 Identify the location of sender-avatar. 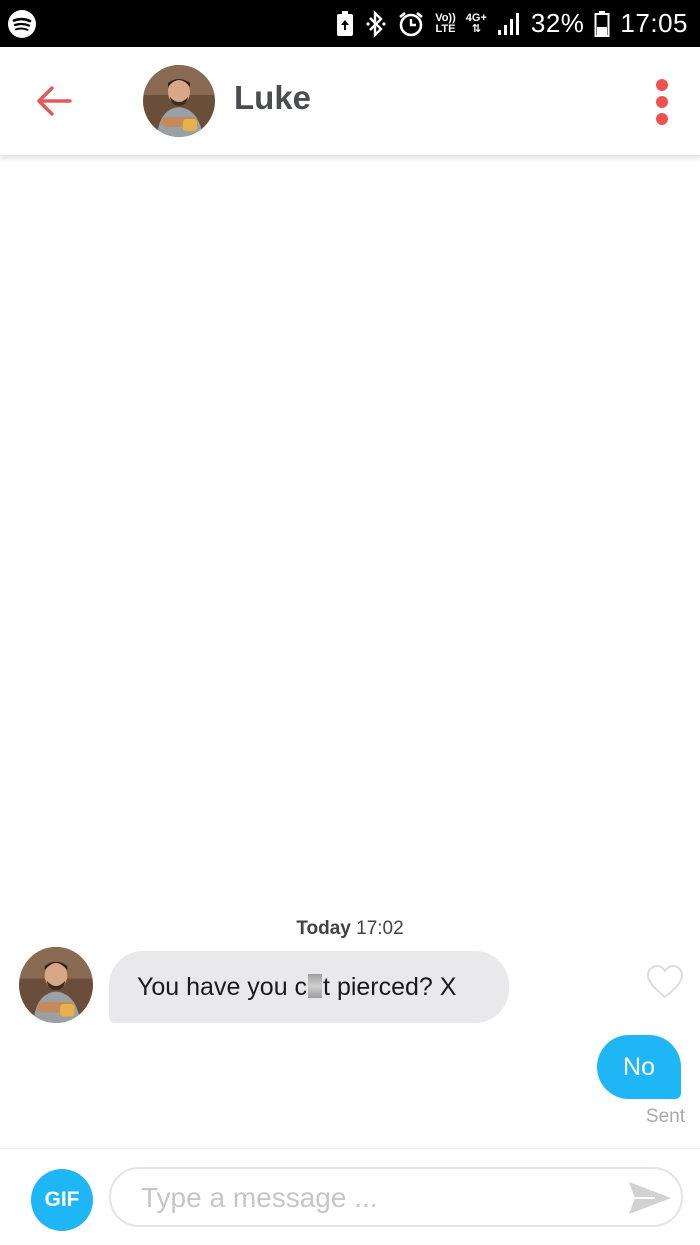
(56, 985).